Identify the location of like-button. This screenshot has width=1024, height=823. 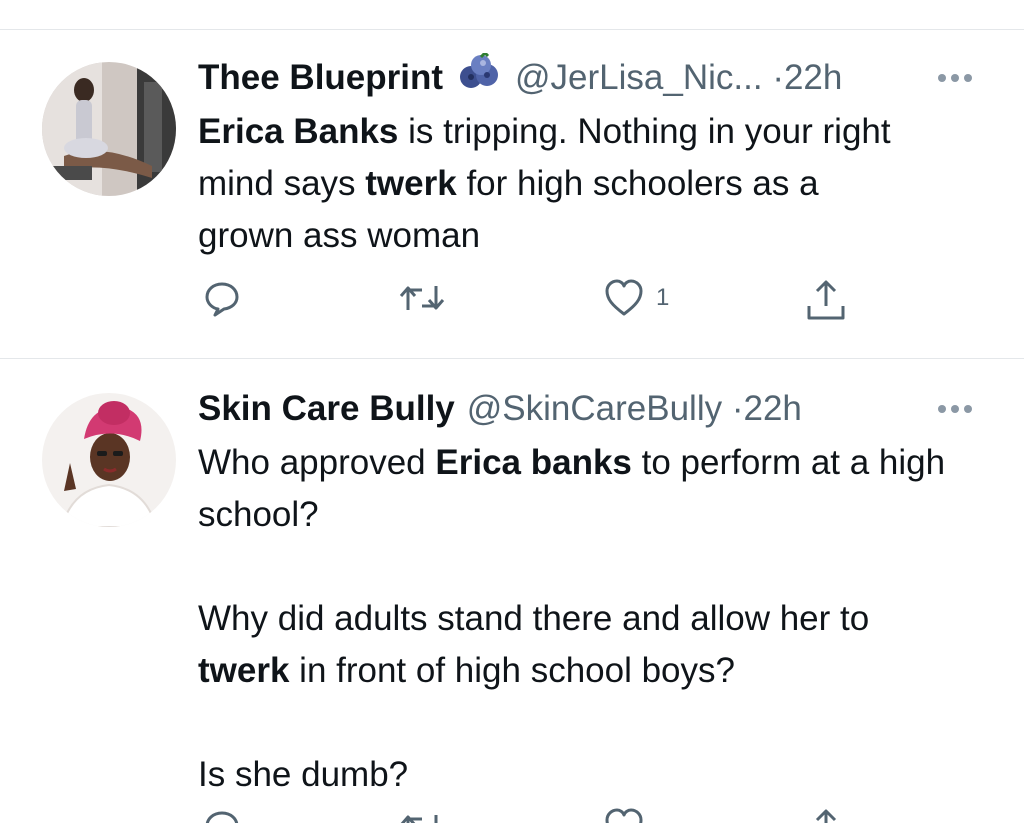
(624, 815).